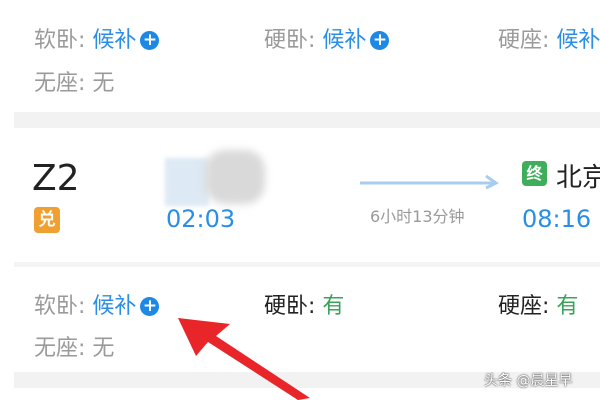 Image resolution: width=600 pixels, height=400 pixels. I want to click on exchange-badge: 兑, so click(47, 220).